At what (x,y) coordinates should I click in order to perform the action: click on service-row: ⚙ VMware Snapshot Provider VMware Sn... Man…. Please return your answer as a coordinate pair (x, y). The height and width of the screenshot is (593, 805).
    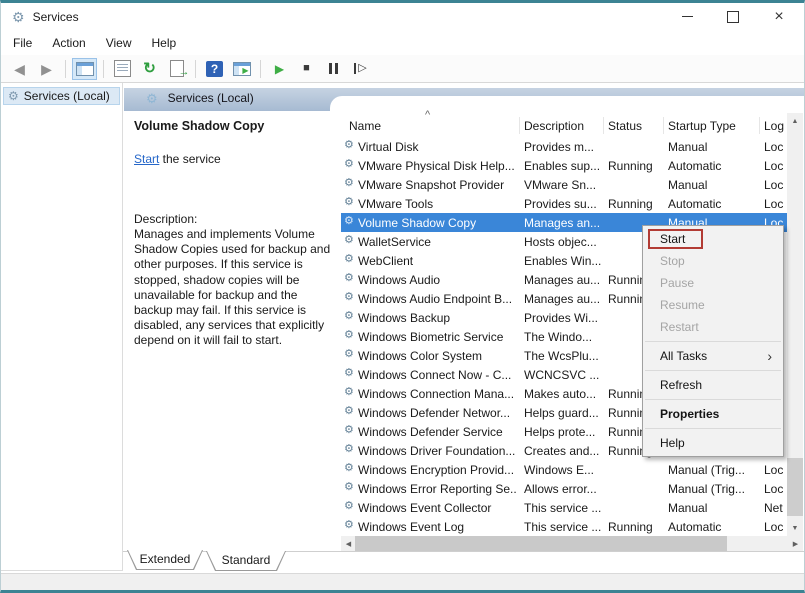
    Looking at the image, I should click on (564, 184).